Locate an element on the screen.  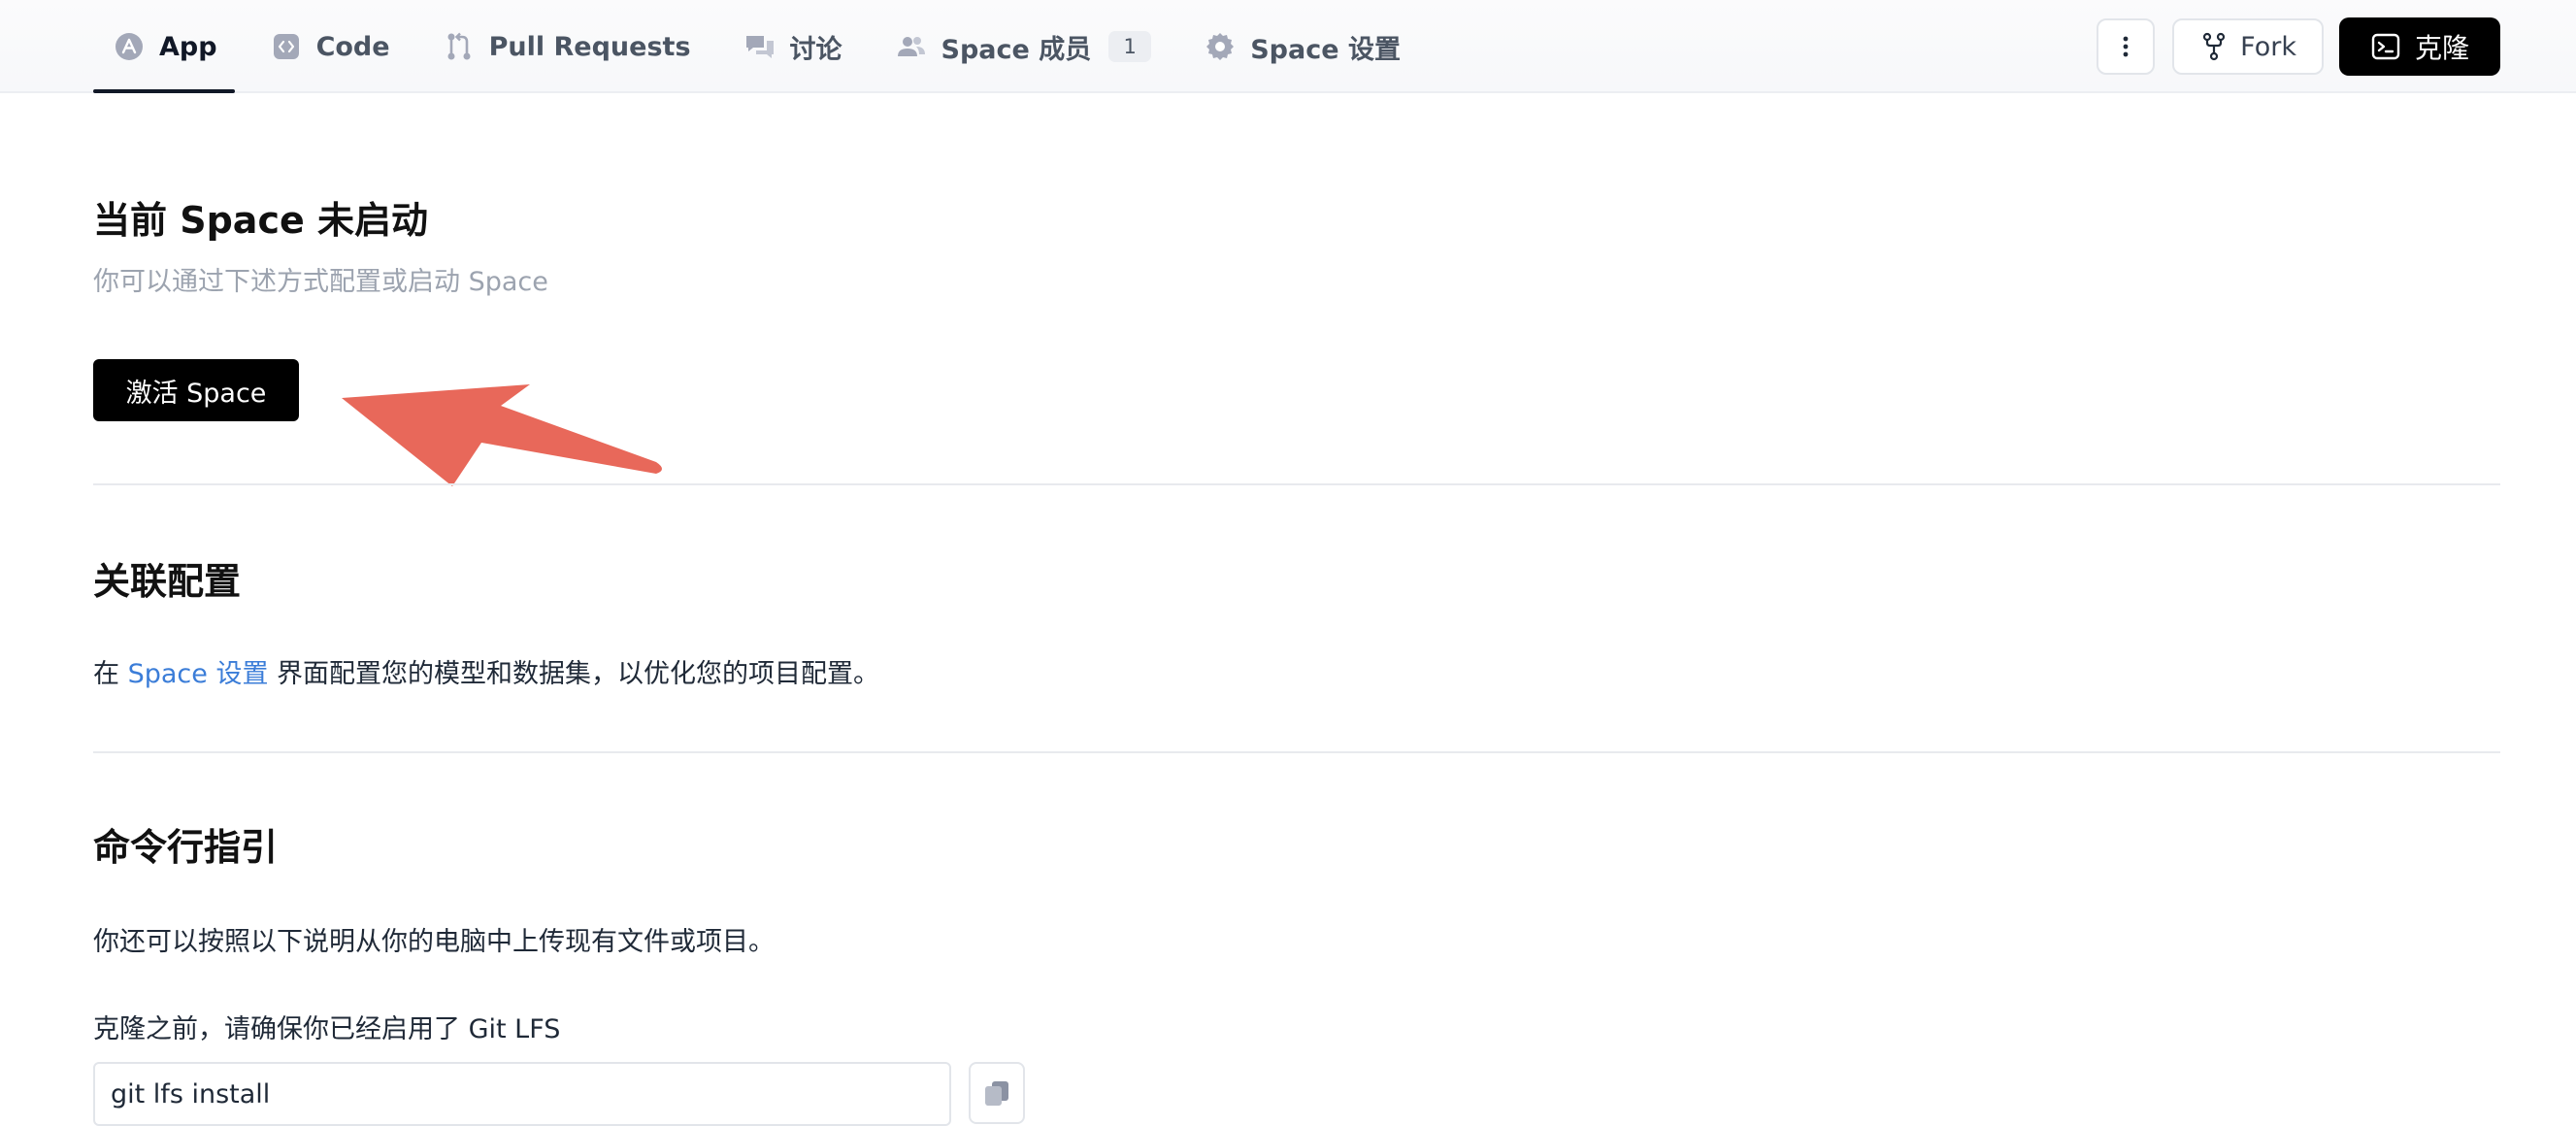
members-icon is located at coordinates (911, 47).